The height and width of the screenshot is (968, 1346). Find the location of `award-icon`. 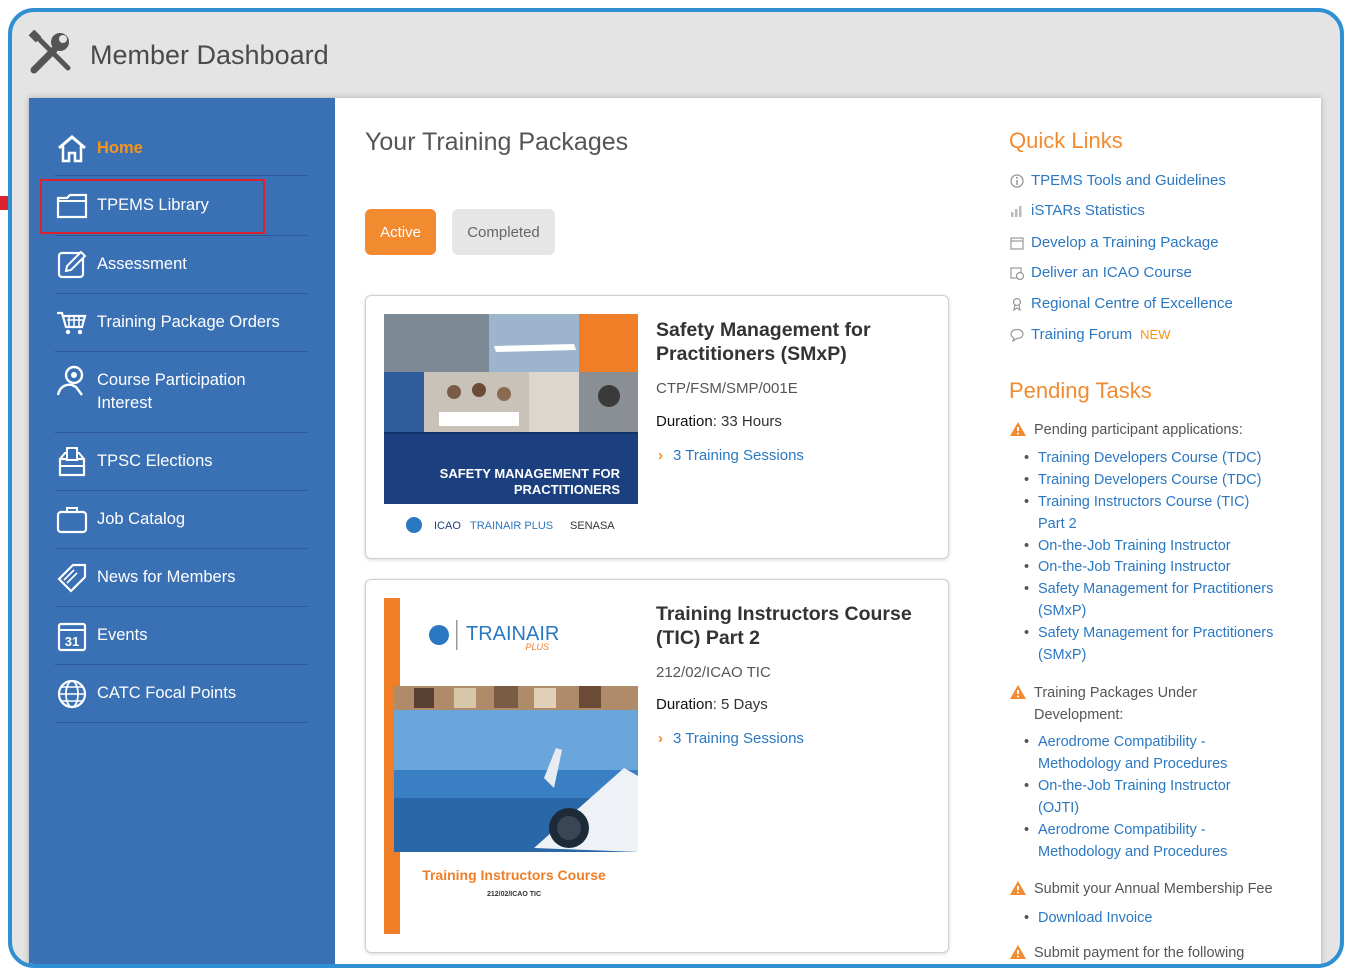

award-icon is located at coordinates (1017, 304).